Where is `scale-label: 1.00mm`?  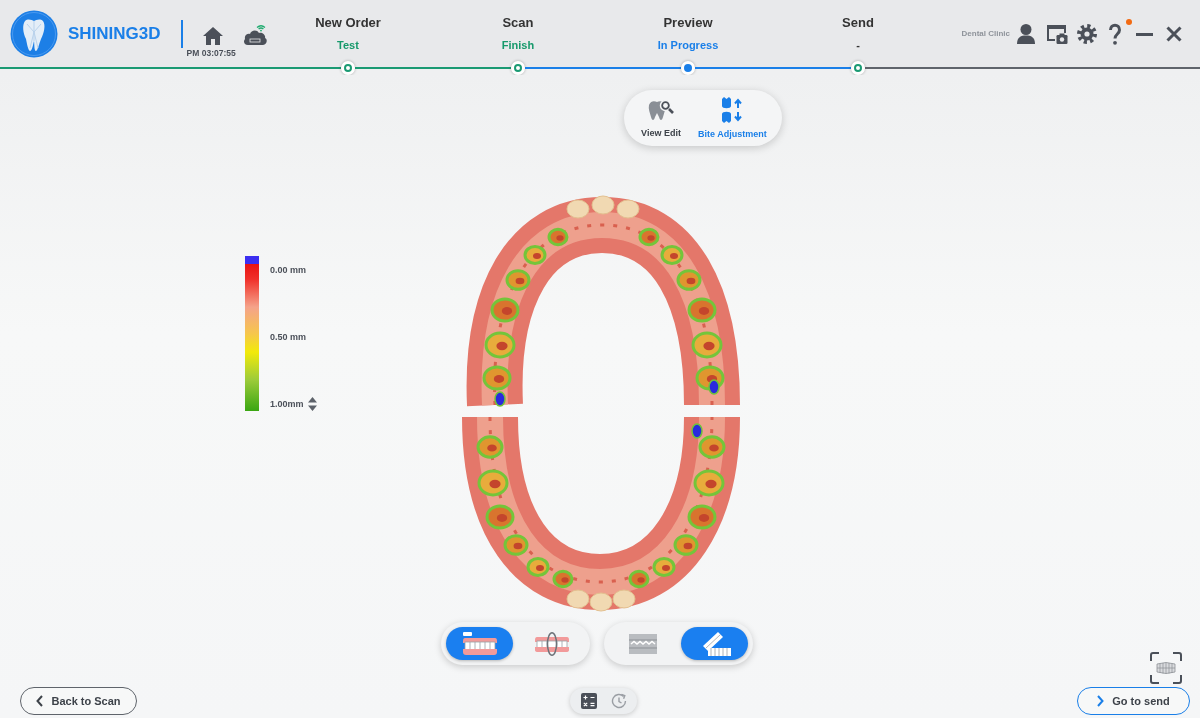
scale-label: 1.00mm is located at coordinates (287, 404).